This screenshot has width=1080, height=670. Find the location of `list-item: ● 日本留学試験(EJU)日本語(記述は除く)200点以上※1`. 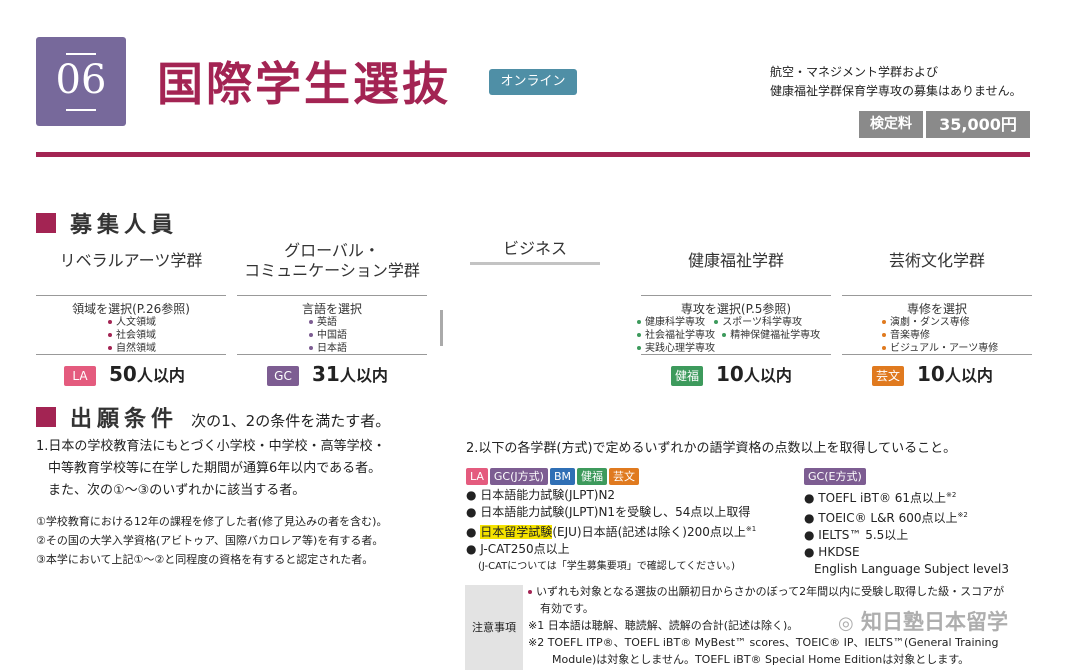

list-item: ● 日本留学試験(EJU)日本語(記述は除く)200点以上※1 is located at coordinates (611, 532).